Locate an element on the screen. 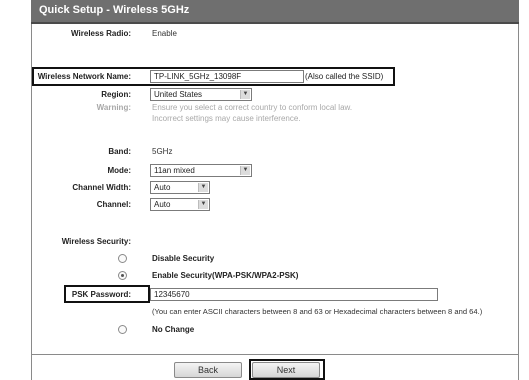 The width and height of the screenshot is (529, 380). ssid-note: (Also called the SSID) is located at coordinates (344, 76).